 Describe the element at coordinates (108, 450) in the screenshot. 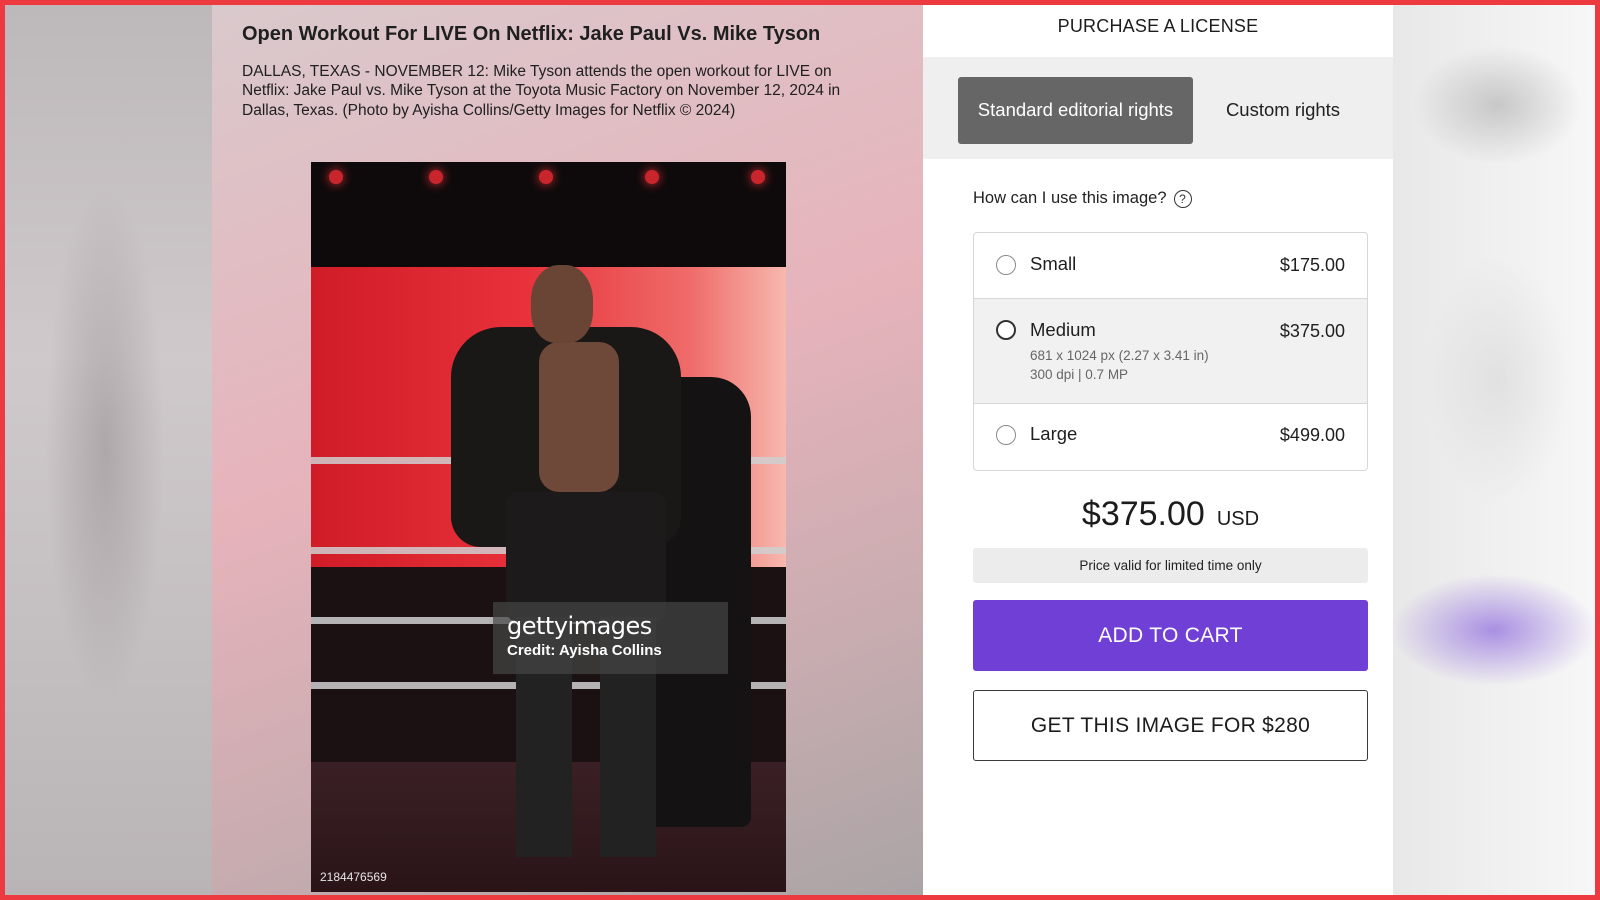

I see `blurred-background-left` at that location.